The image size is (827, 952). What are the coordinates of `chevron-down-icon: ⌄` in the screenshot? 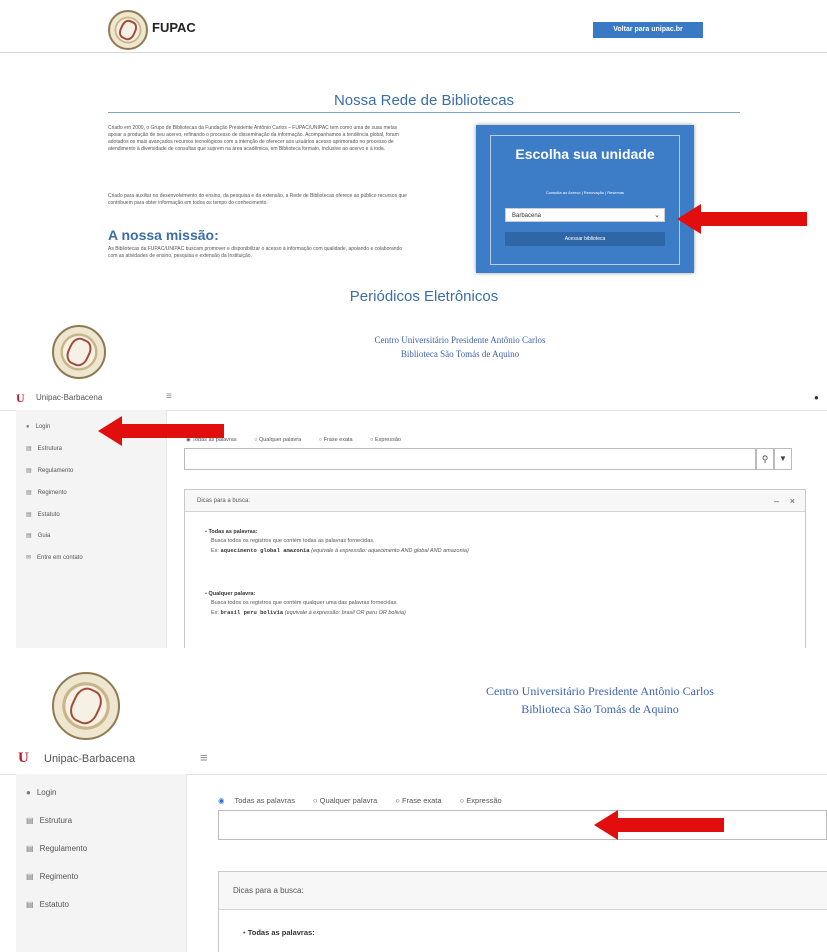 It's located at (657, 215).